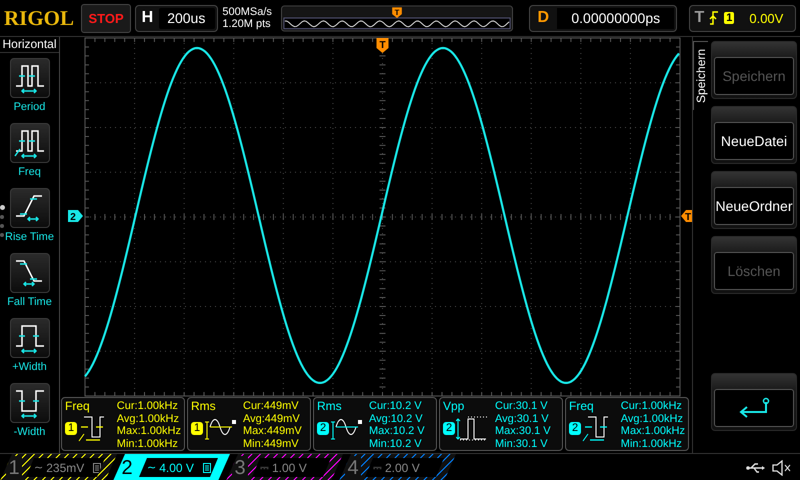  Describe the element at coordinates (272, 431) in the screenshot. I see `measurement-value: Max:449mV` at that location.